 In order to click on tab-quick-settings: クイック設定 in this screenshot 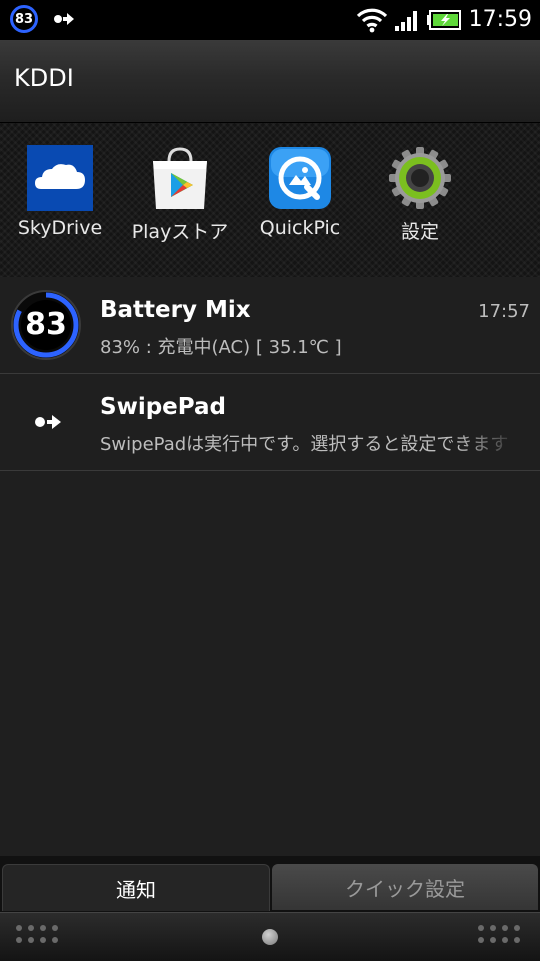, I will do `click(405, 887)`.